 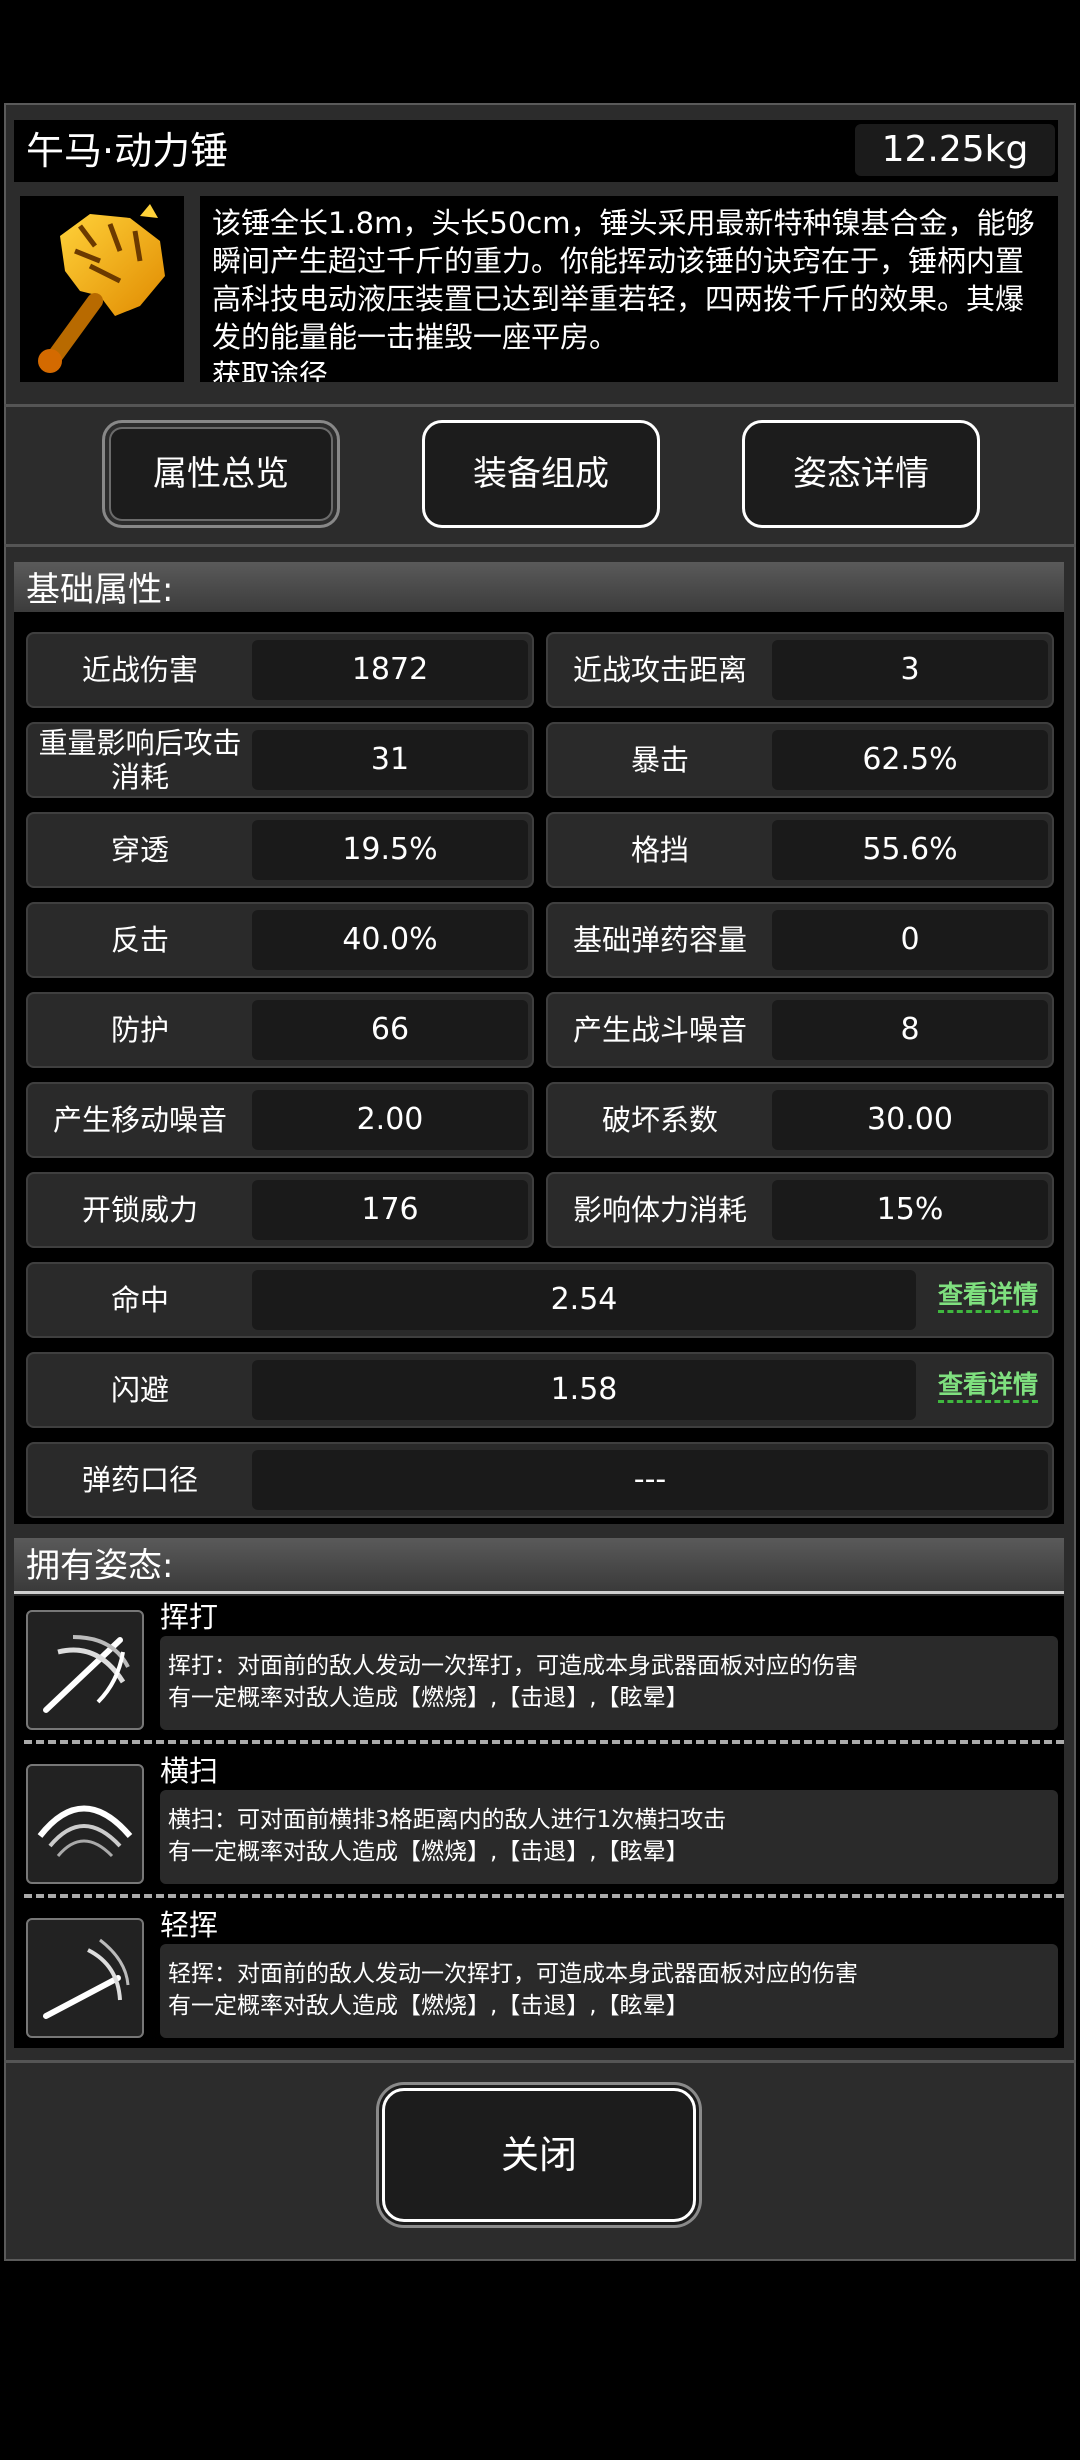 What do you see at coordinates (513, 1666) in the screenshot?
I see `stance-desc-line: 挥打：对面前的敌人发动一次挥打，可造成本身武器面板对应的伤害` at bounding box center [513, 1666].